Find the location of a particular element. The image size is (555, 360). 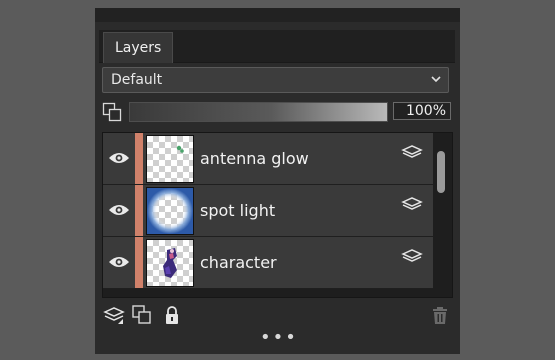

opacity-row: 100% is located at coordinates (277, 112).